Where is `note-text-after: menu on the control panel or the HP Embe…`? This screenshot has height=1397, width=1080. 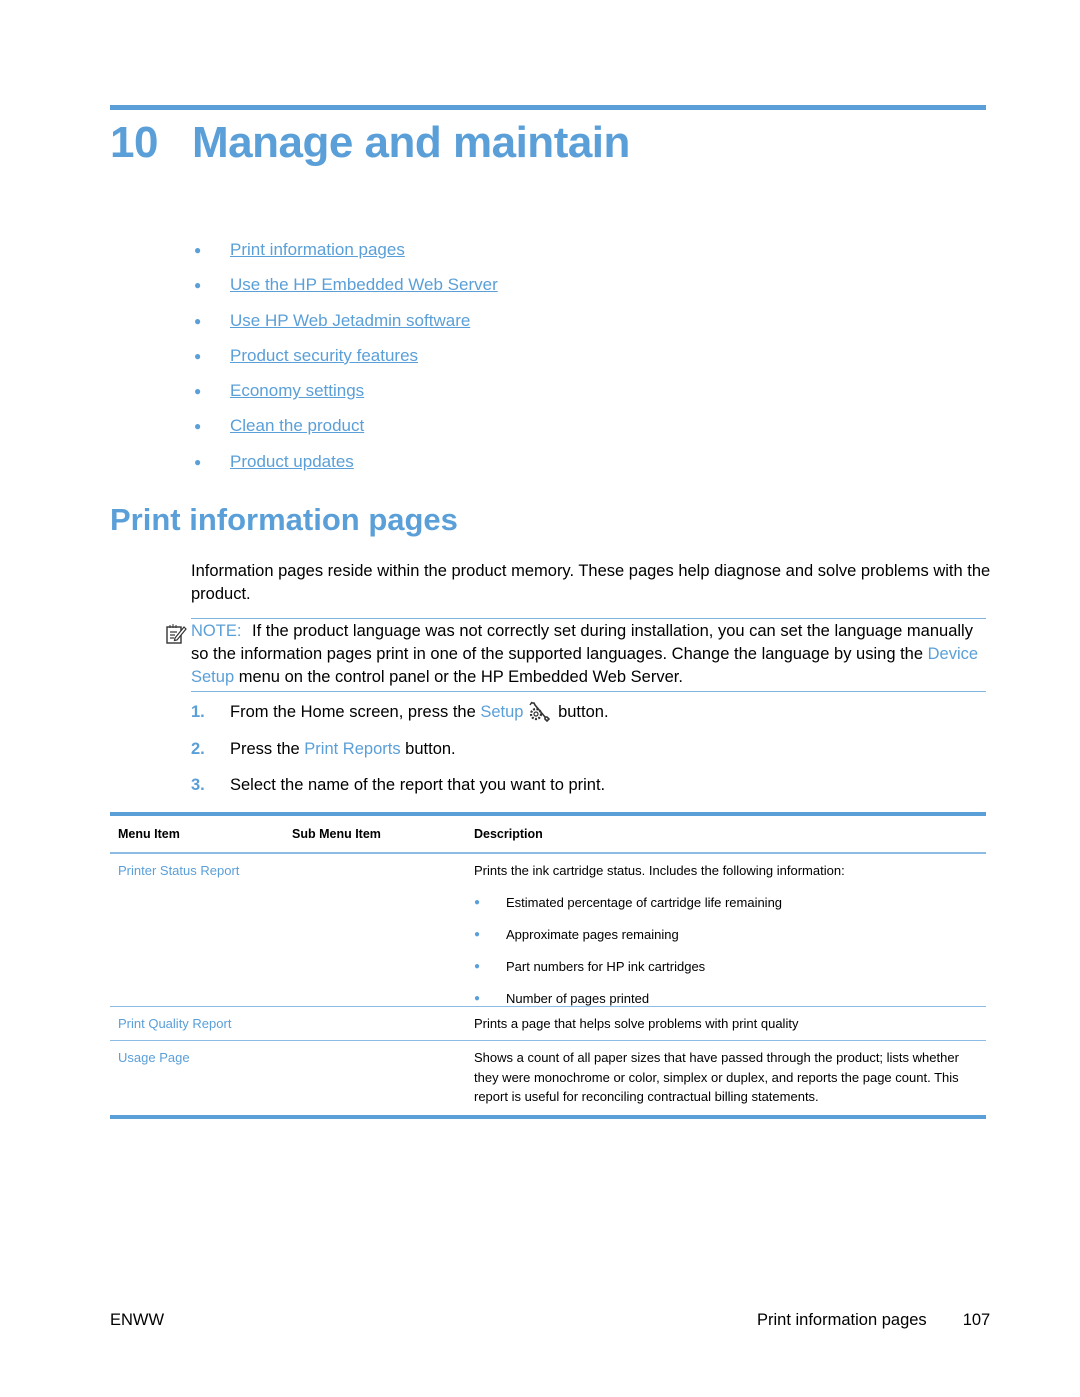
note-text-after: menu on the control panel or the HP Embe… is located at coordinates (458, 677).